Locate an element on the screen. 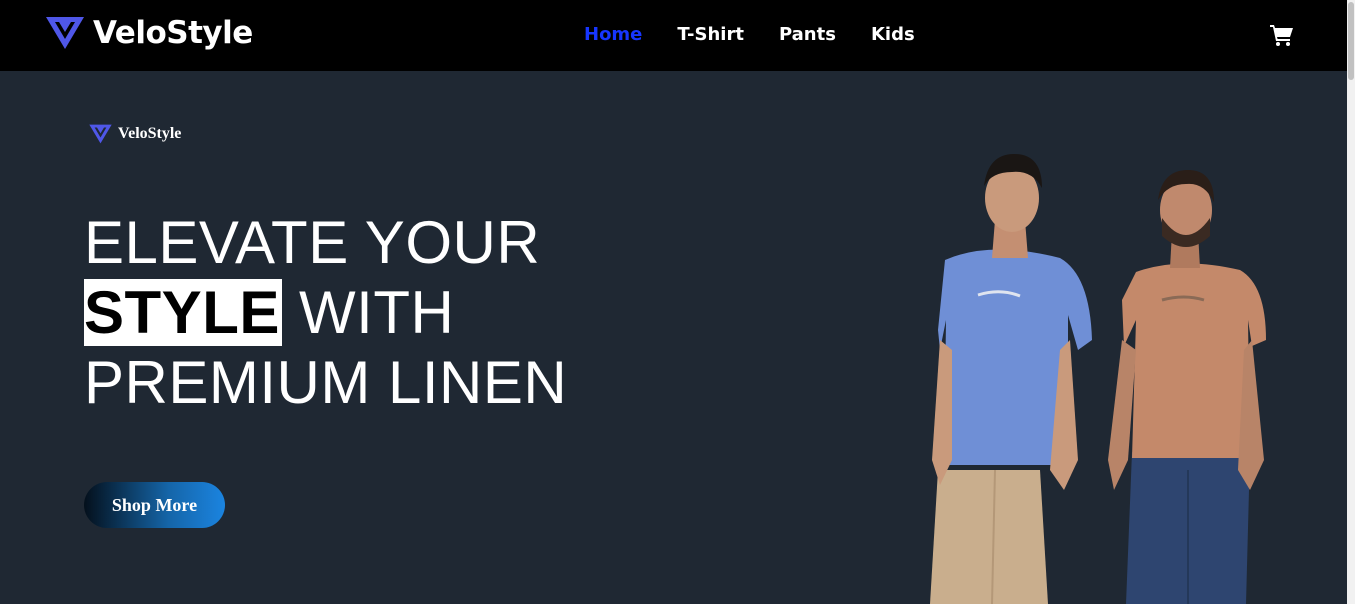 This screenshot has height=604, width=1355. nav-link-pants: Pants is located at coordinates (807, 35).